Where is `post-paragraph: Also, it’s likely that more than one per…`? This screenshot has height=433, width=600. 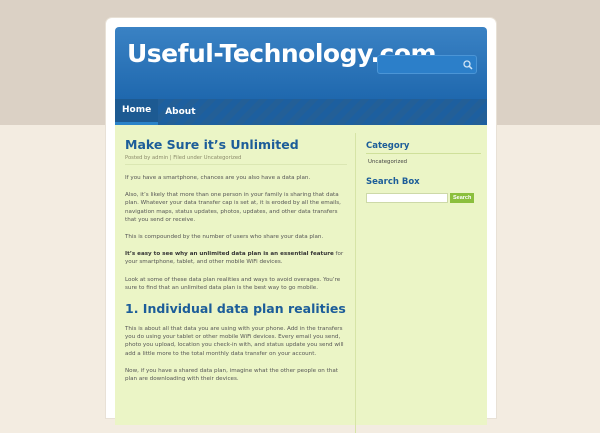 post-paragraph: Also, it’s likely that more than one per… is located at coordinates (233, 207).